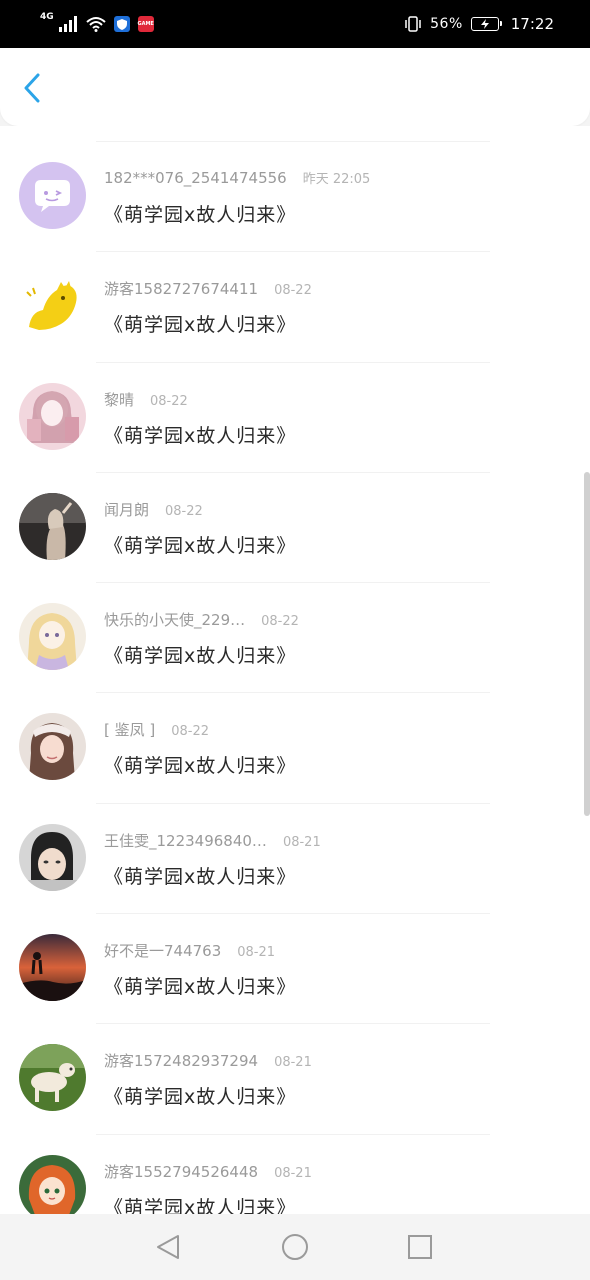  What do you see at coordinates (119, 399) in the screenshot?
I see `user-name: 黎晴` at bounding box center [119, 399].